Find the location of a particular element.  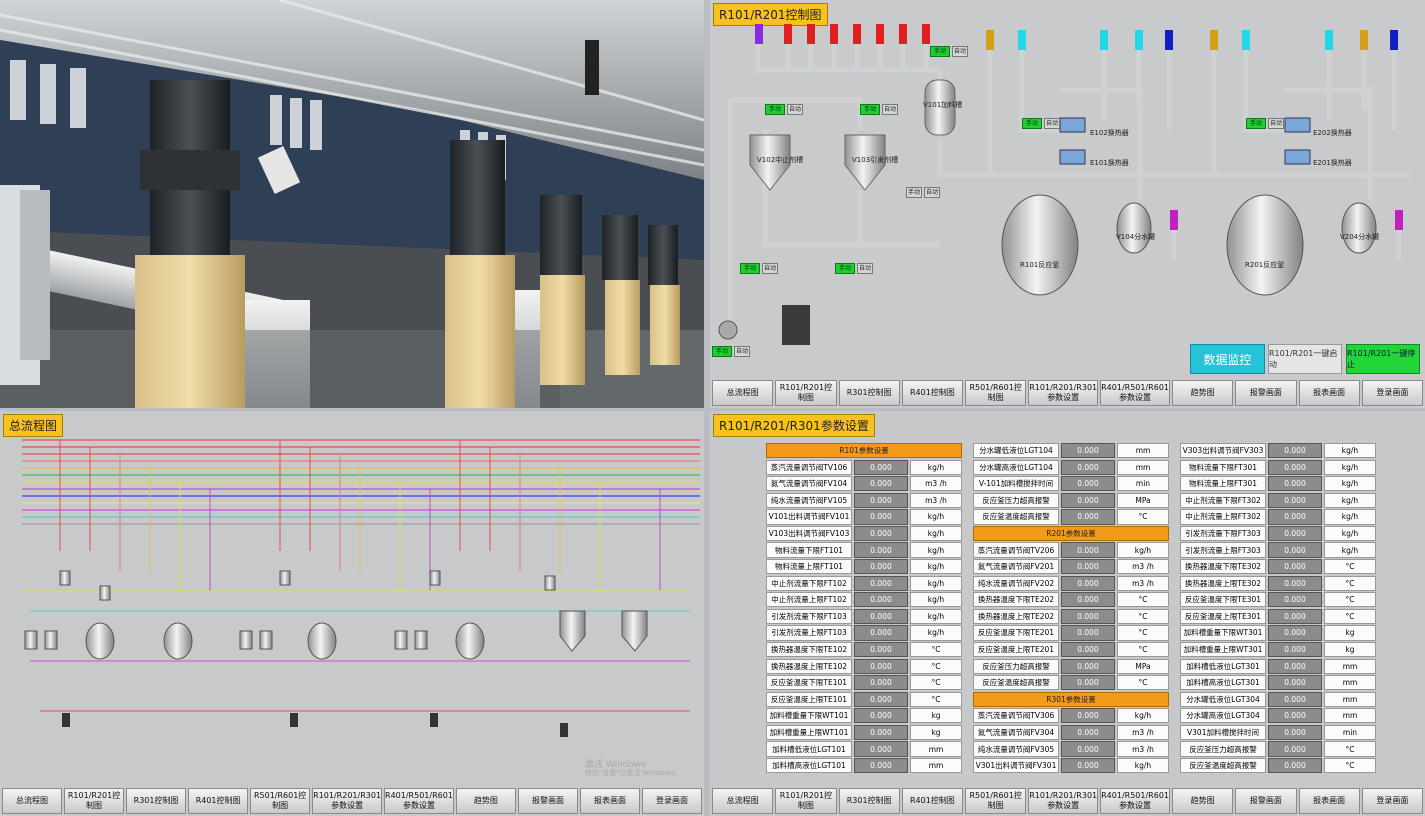

one-key-start-button: R101/R201一键启动 is located at coordinates (1305, 359).